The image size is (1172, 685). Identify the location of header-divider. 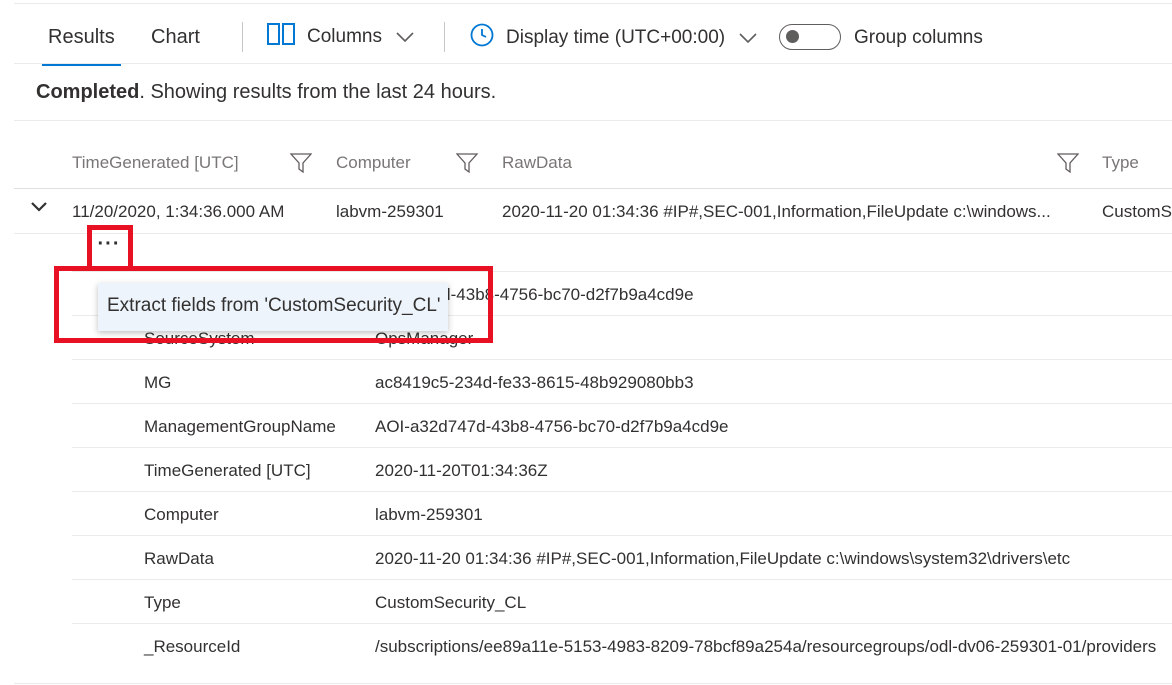
(593, 188).